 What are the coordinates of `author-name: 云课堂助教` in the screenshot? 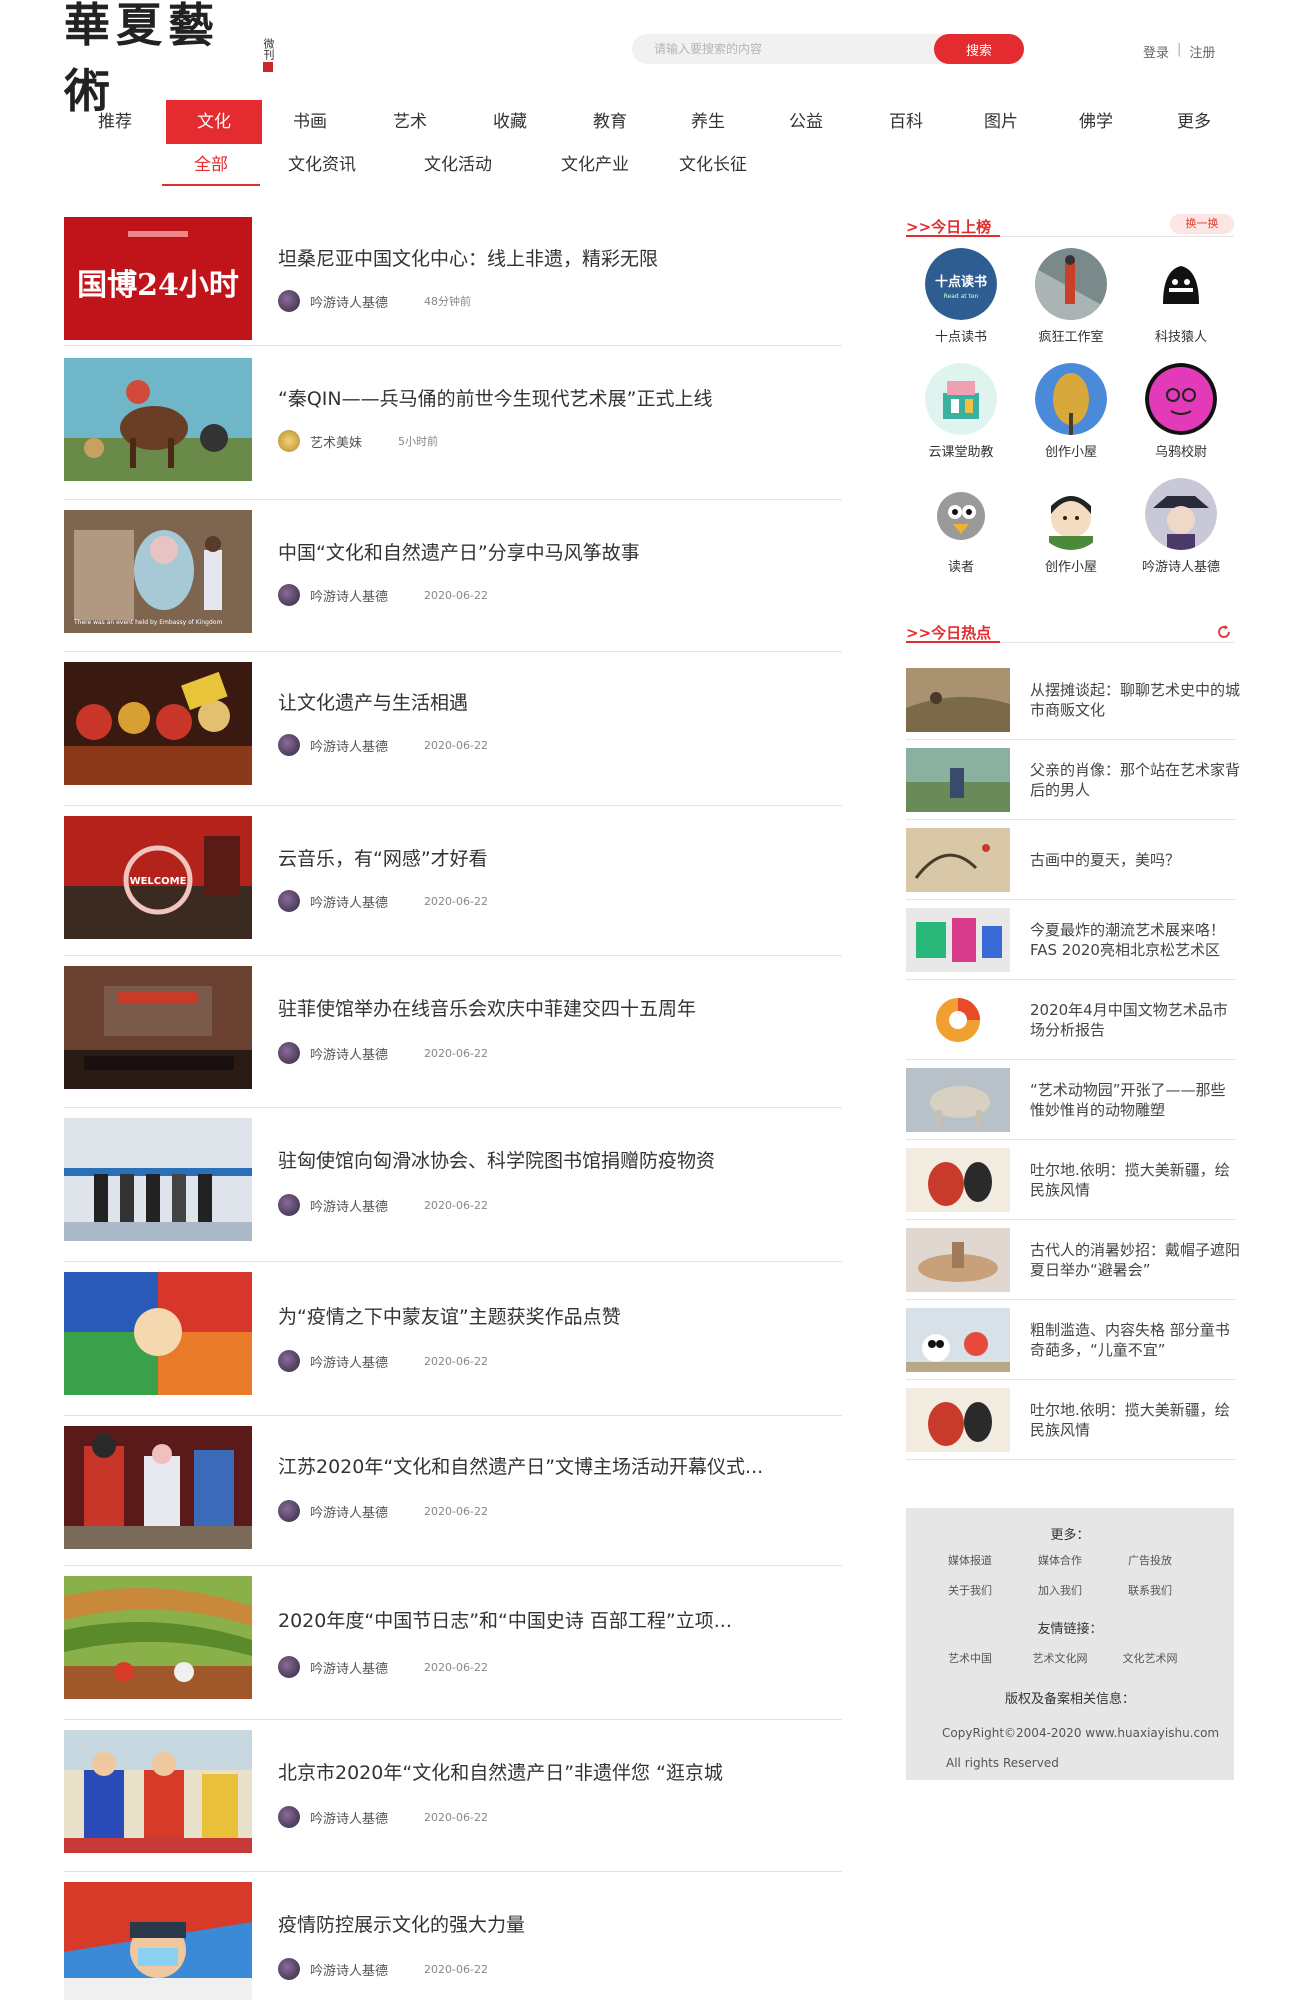 It's located at (960, 450).